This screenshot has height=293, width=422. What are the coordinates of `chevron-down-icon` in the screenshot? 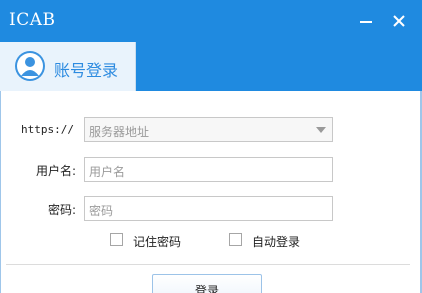 It's located at (321, 130).